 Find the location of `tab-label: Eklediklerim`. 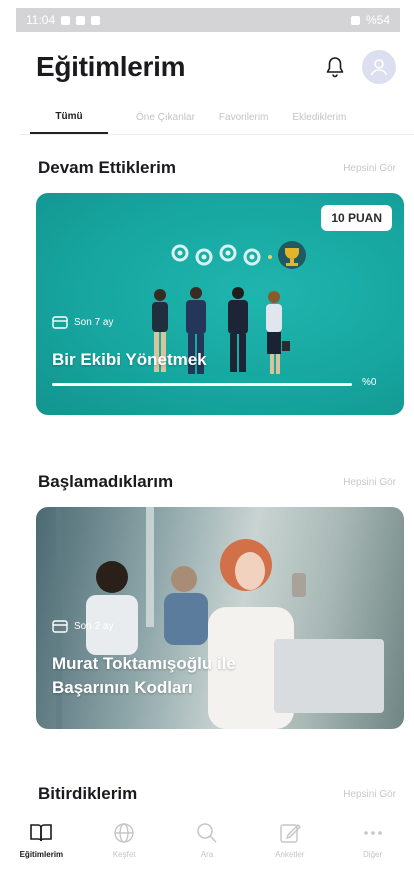

tab-label: Eklediklerim is located at coordinates (319, 117).